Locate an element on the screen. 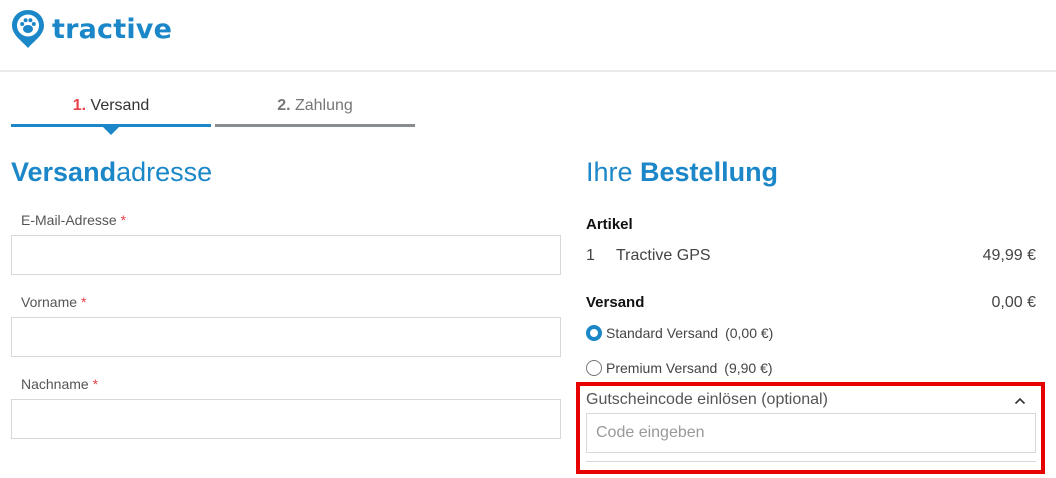  lastname-field is located at coordinates (286, 419).